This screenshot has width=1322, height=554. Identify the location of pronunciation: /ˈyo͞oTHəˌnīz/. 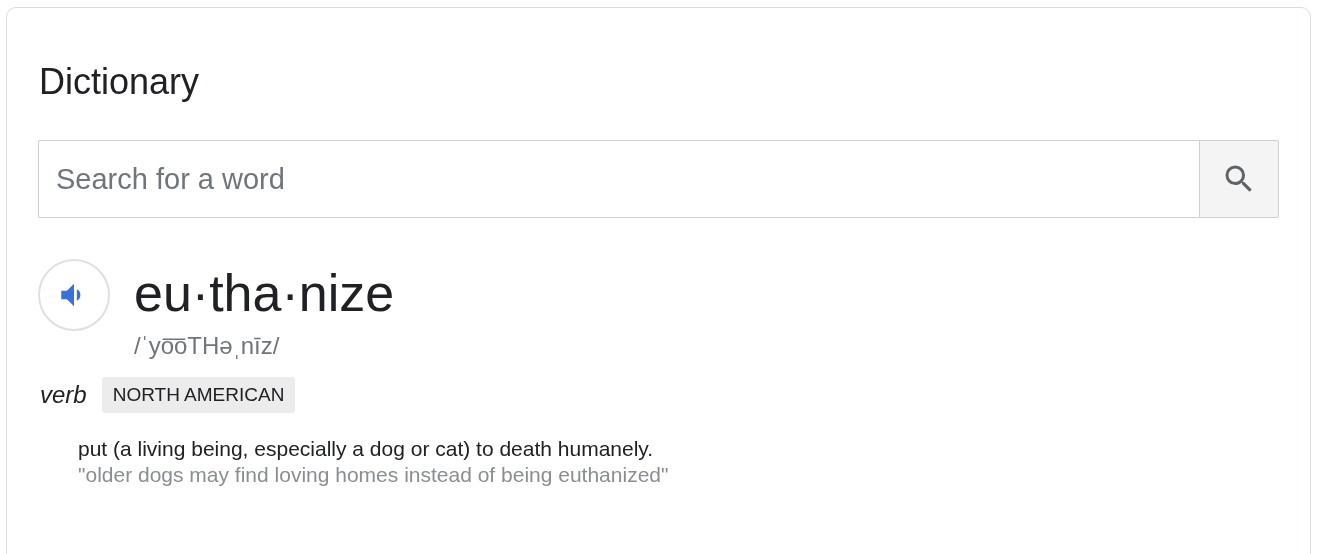
(207, 346).